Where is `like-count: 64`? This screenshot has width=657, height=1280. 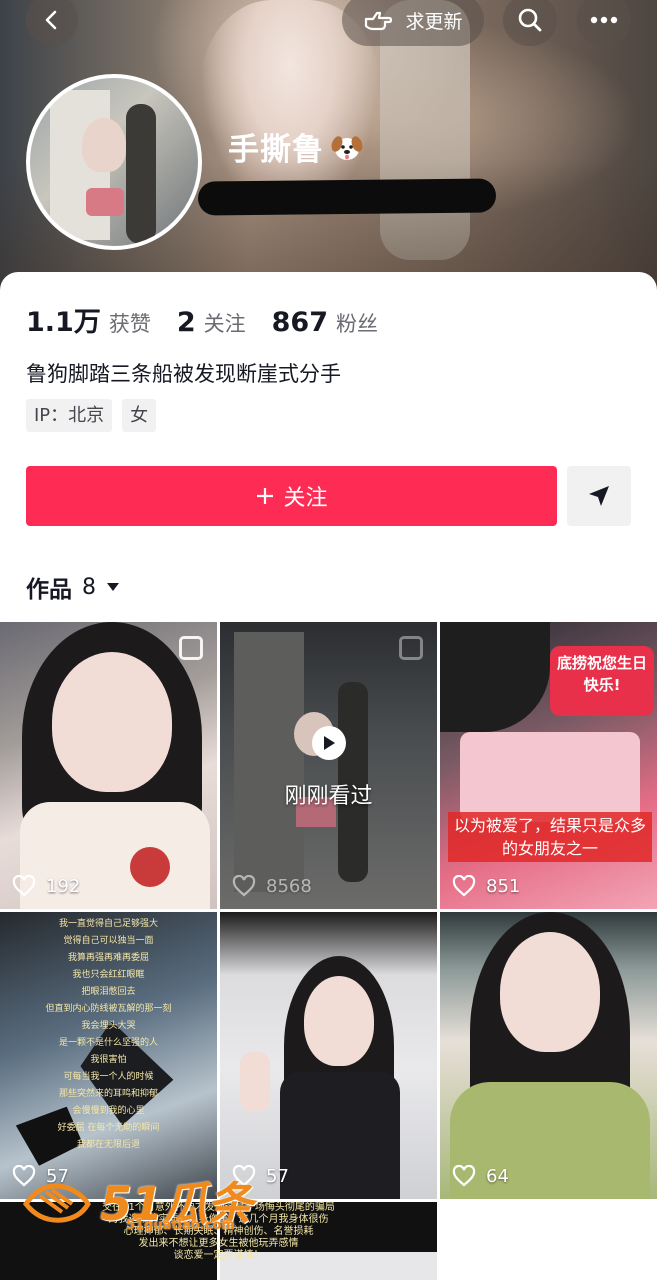
like-count: 64 is located at coordinates (480, 1176).